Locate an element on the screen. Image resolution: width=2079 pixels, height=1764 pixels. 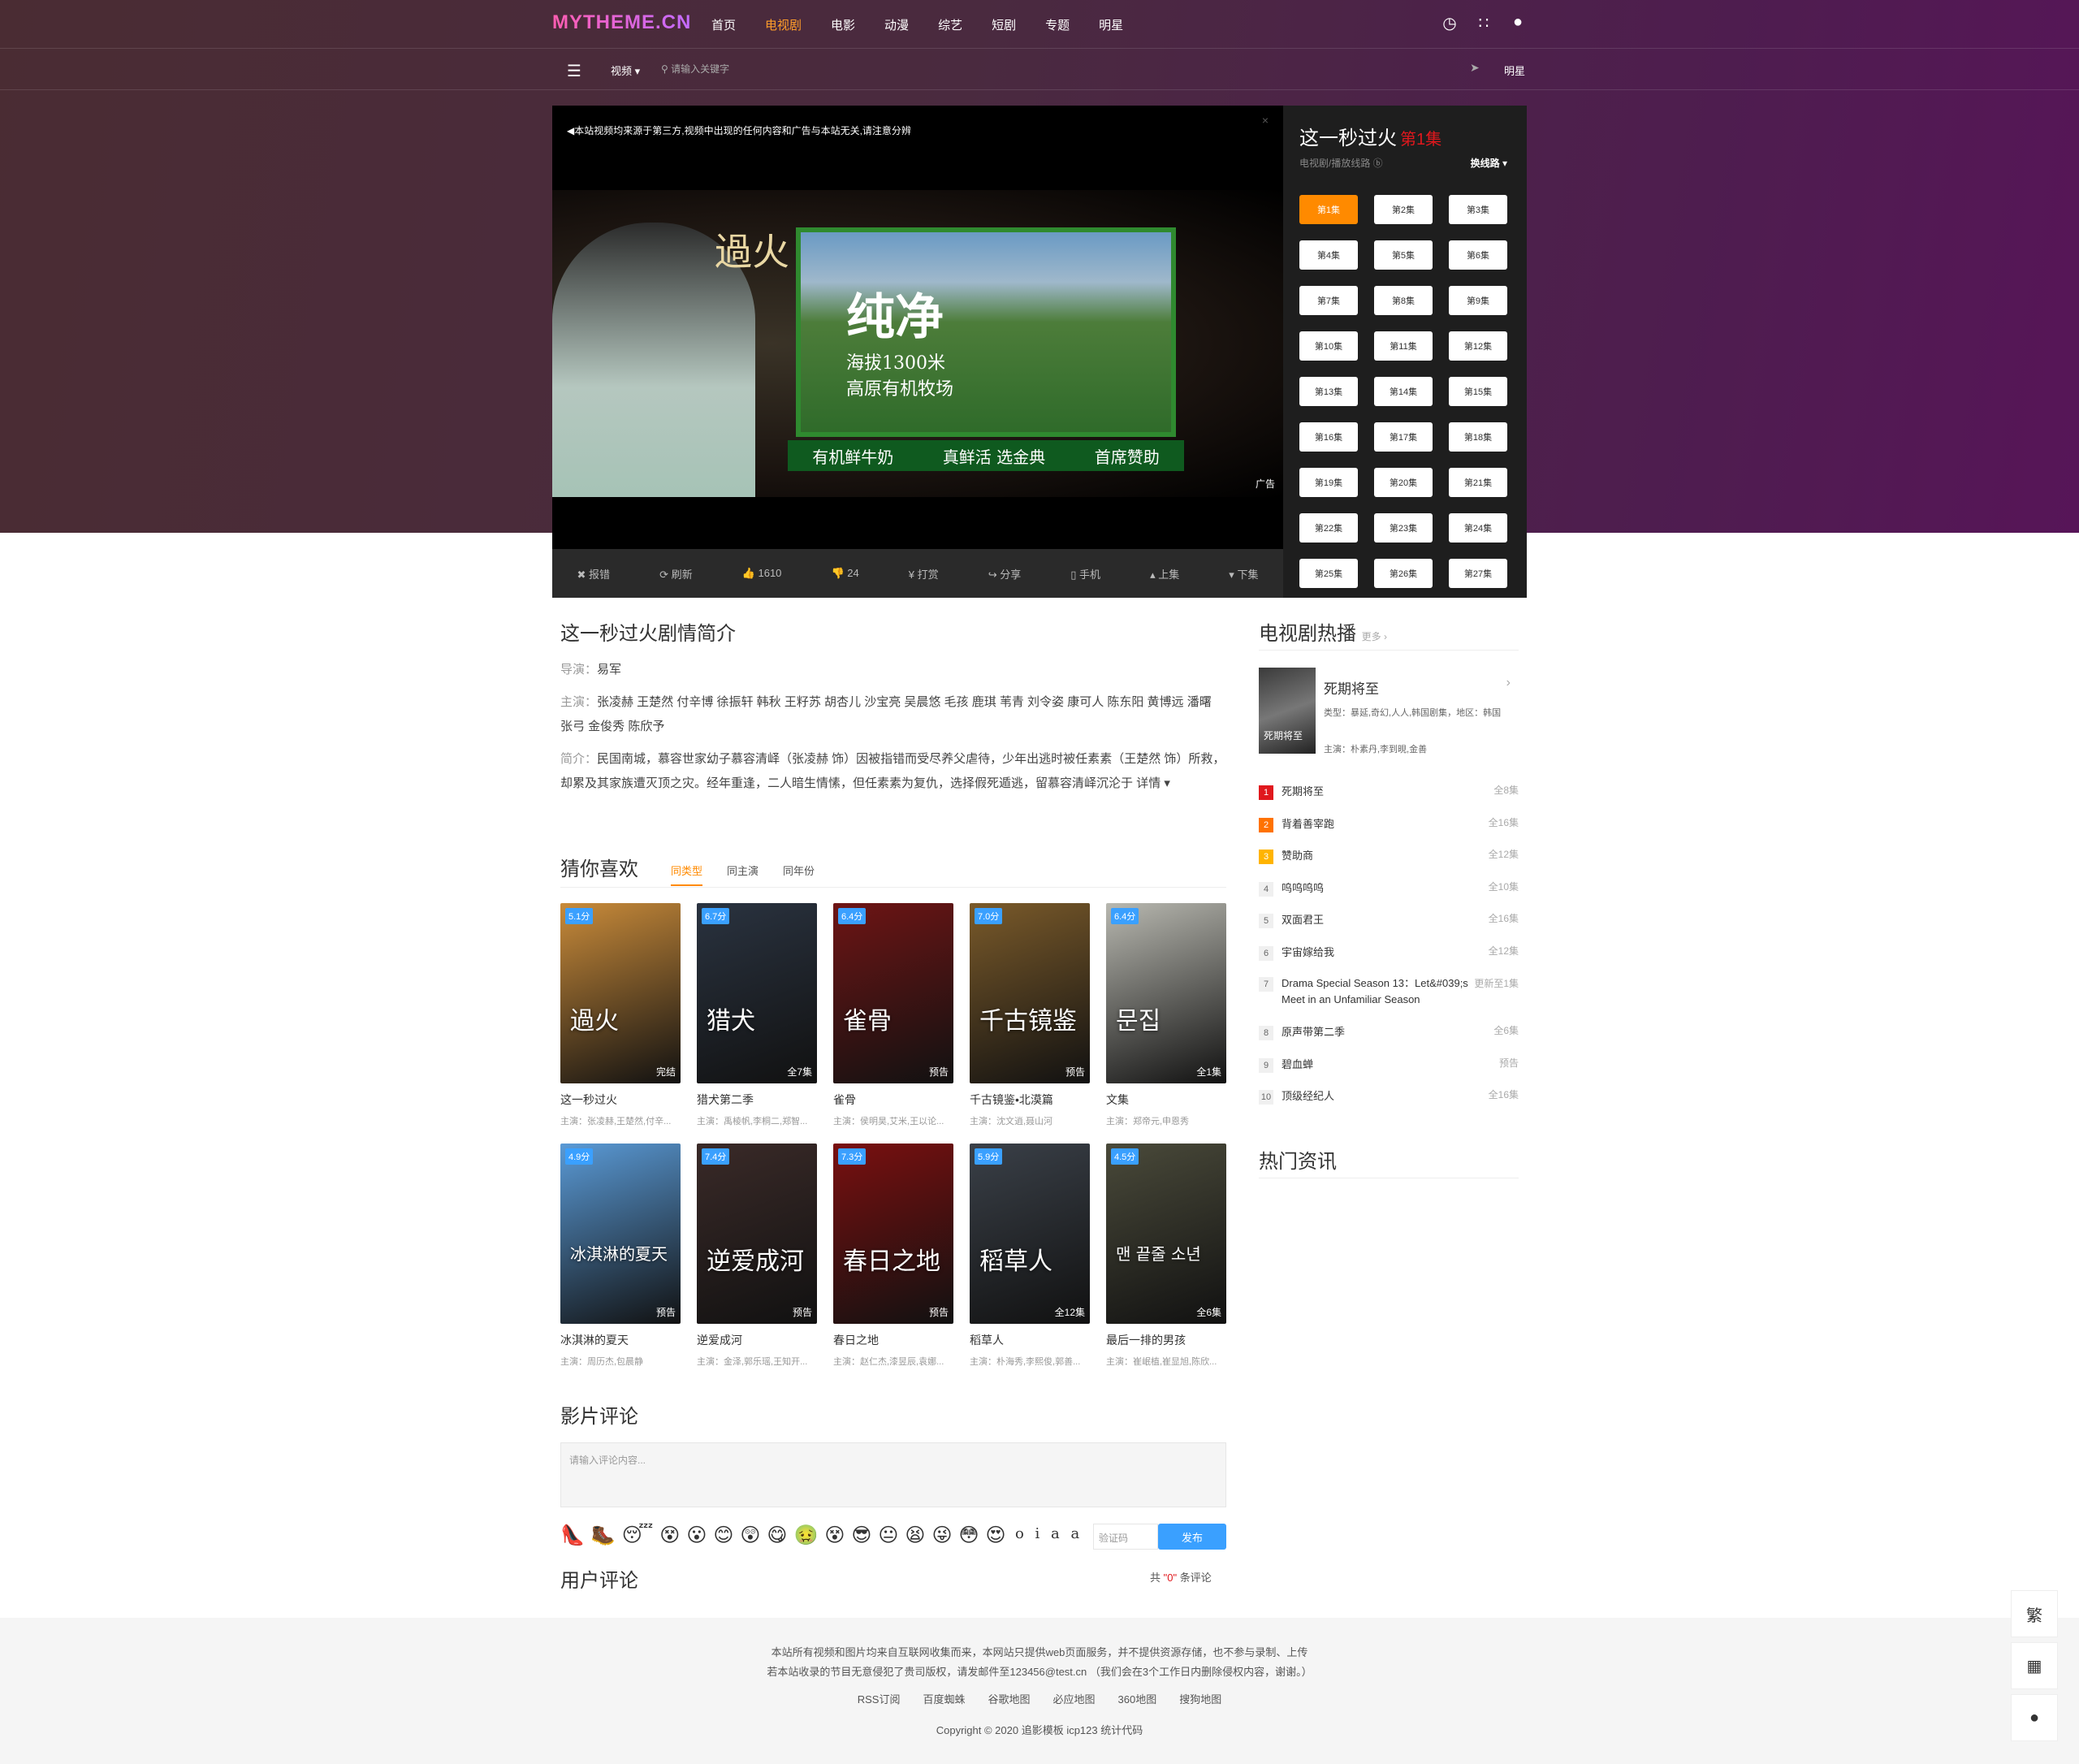
emoji-button: 😎 is located at coordinates (861, 1535).